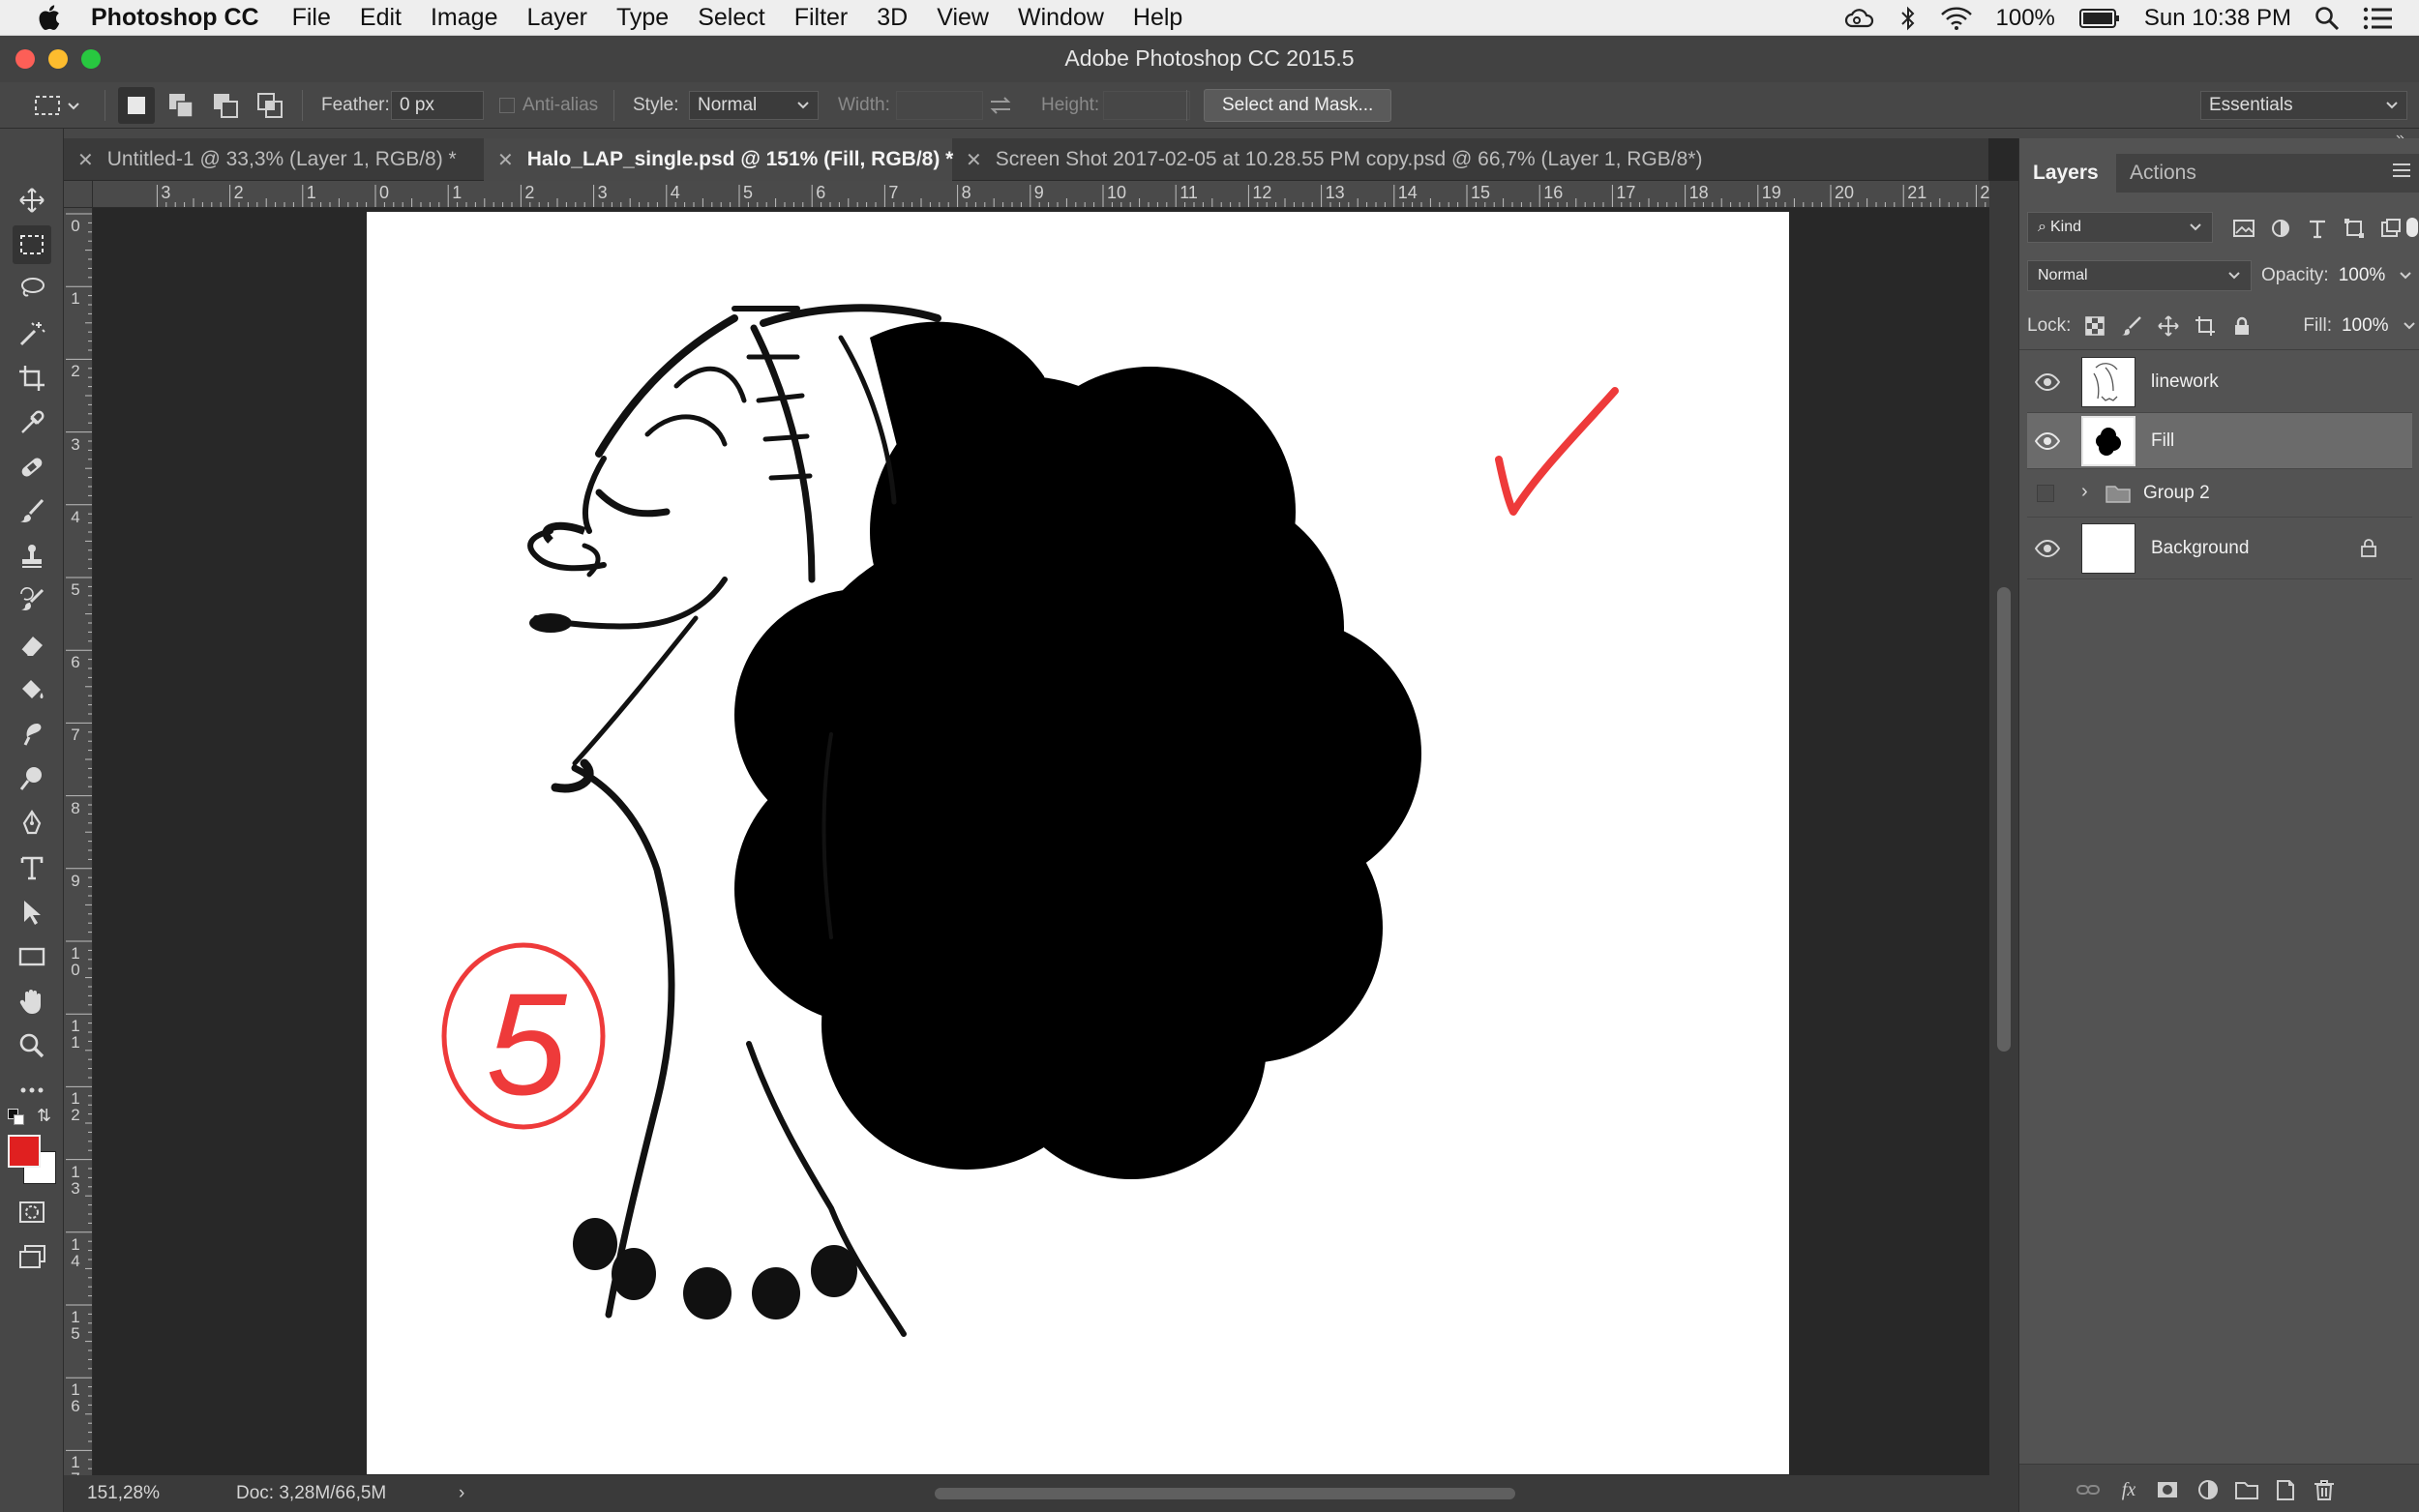 The height and width of the screenshot is (1512, 2419). What do you see at coordinates (2365, 326) in the screenshot?
I see `fill-value: 100%` at bounding box center [2365, 326].